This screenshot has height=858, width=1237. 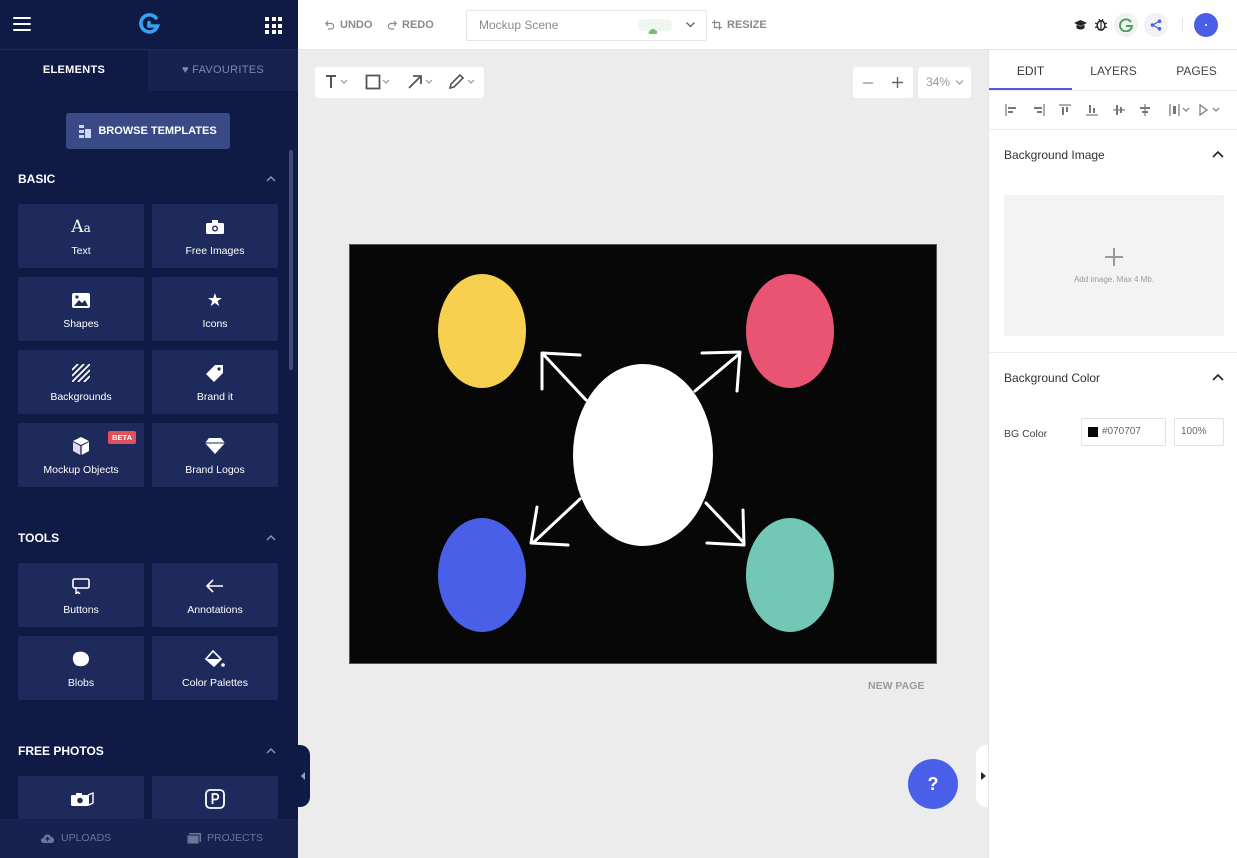 I want to click on yellow-circle, so click(x=482, y=331).